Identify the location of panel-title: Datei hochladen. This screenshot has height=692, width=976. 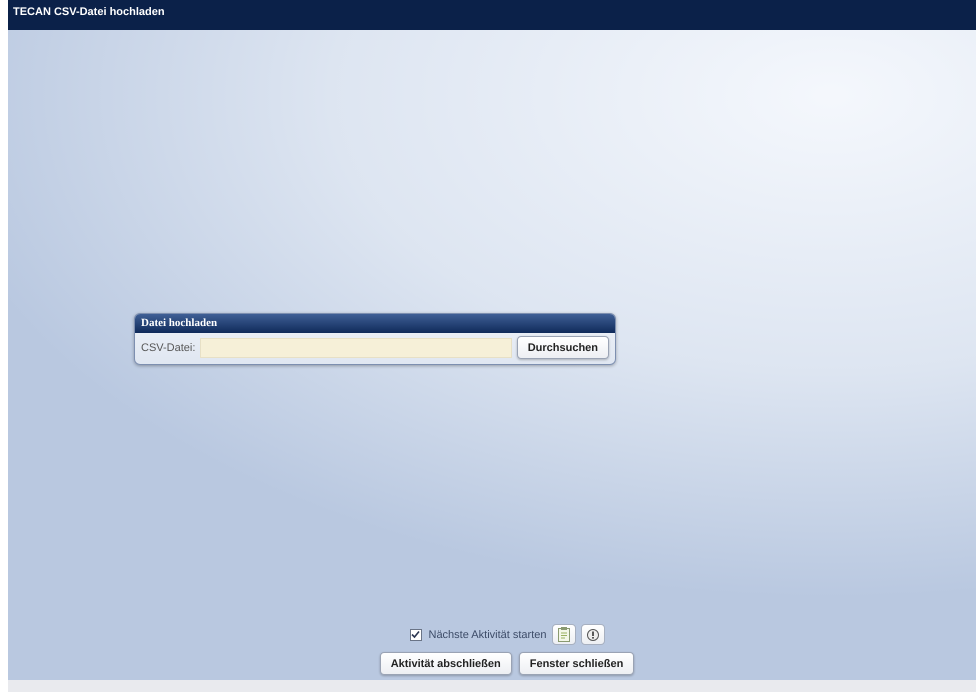
(375, 323).